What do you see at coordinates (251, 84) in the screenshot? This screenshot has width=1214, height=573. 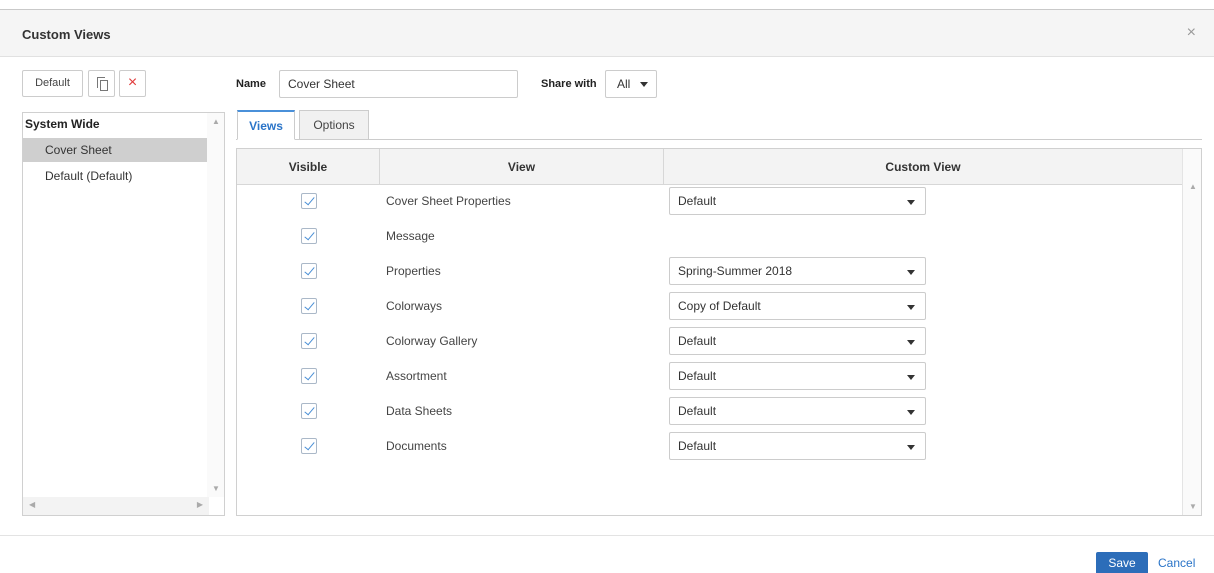 I see `name-label: Name` at bounding box center [251, 84].